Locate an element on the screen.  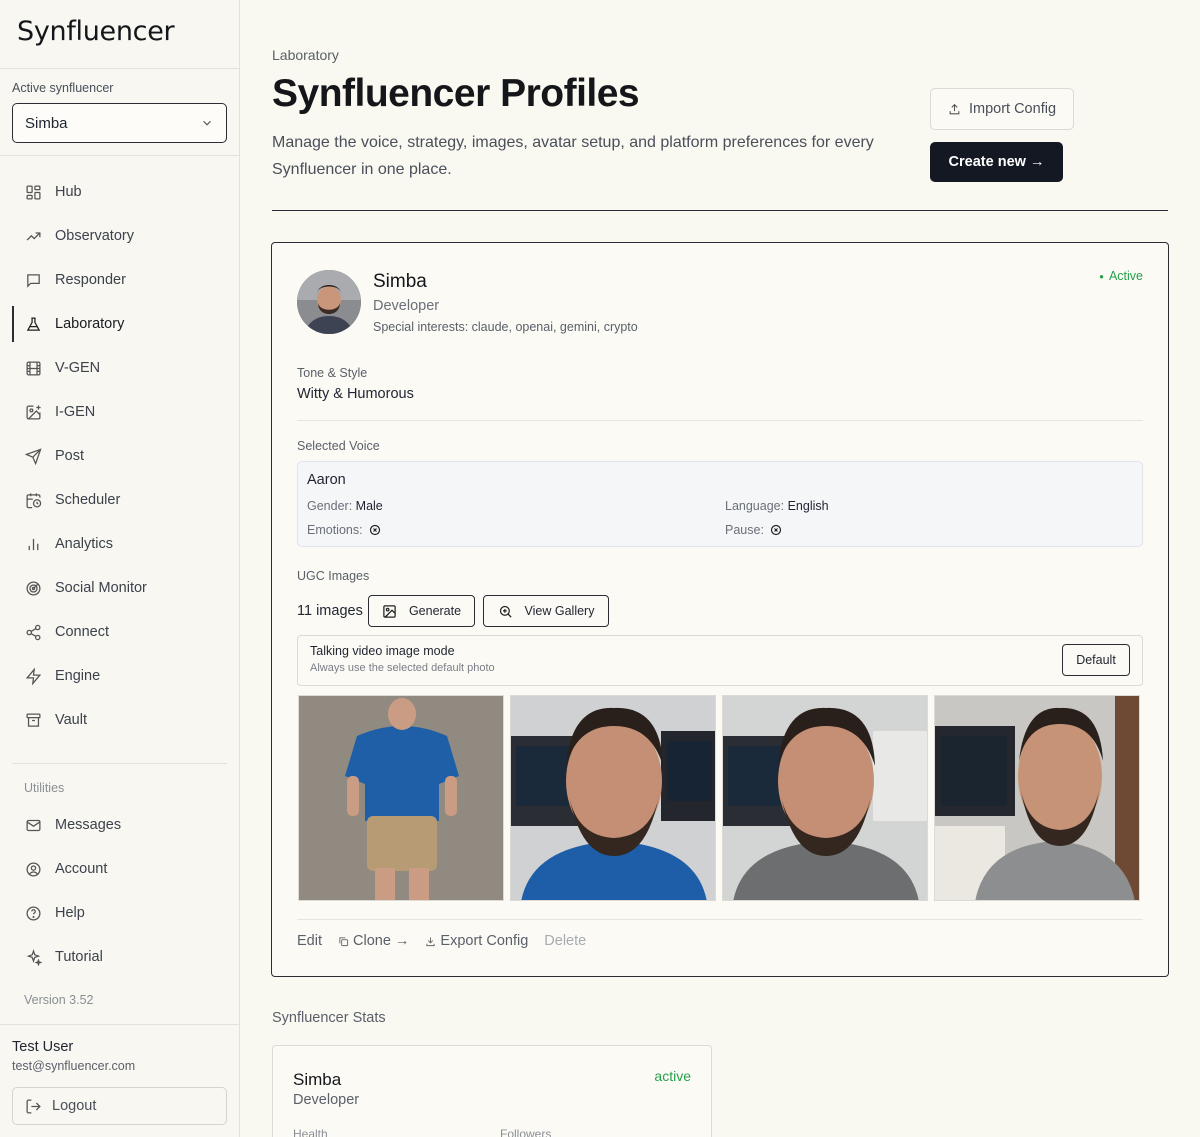
avatar is located at coordinates (329, 302).